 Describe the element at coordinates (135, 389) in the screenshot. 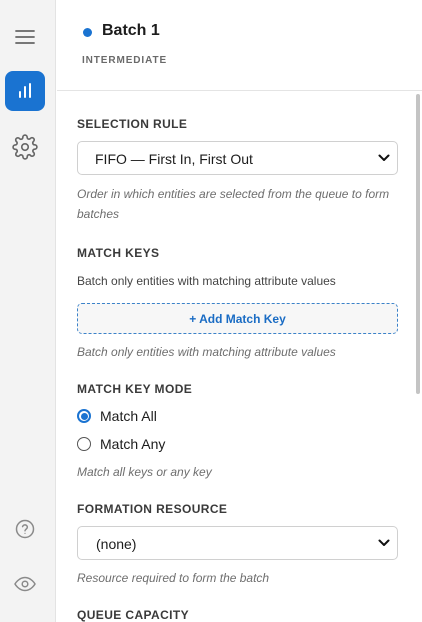

I see `match-key-mode-title: MATCH KEY MODE` at that location.